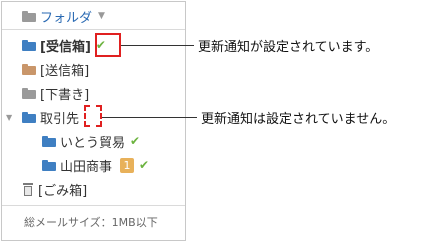 The width and height of the screenshot is (435, 244). What do you see at coordinates (149, 117) in the screenshot?
I see `callout-line-disabled` at bounding box center [149, 117].